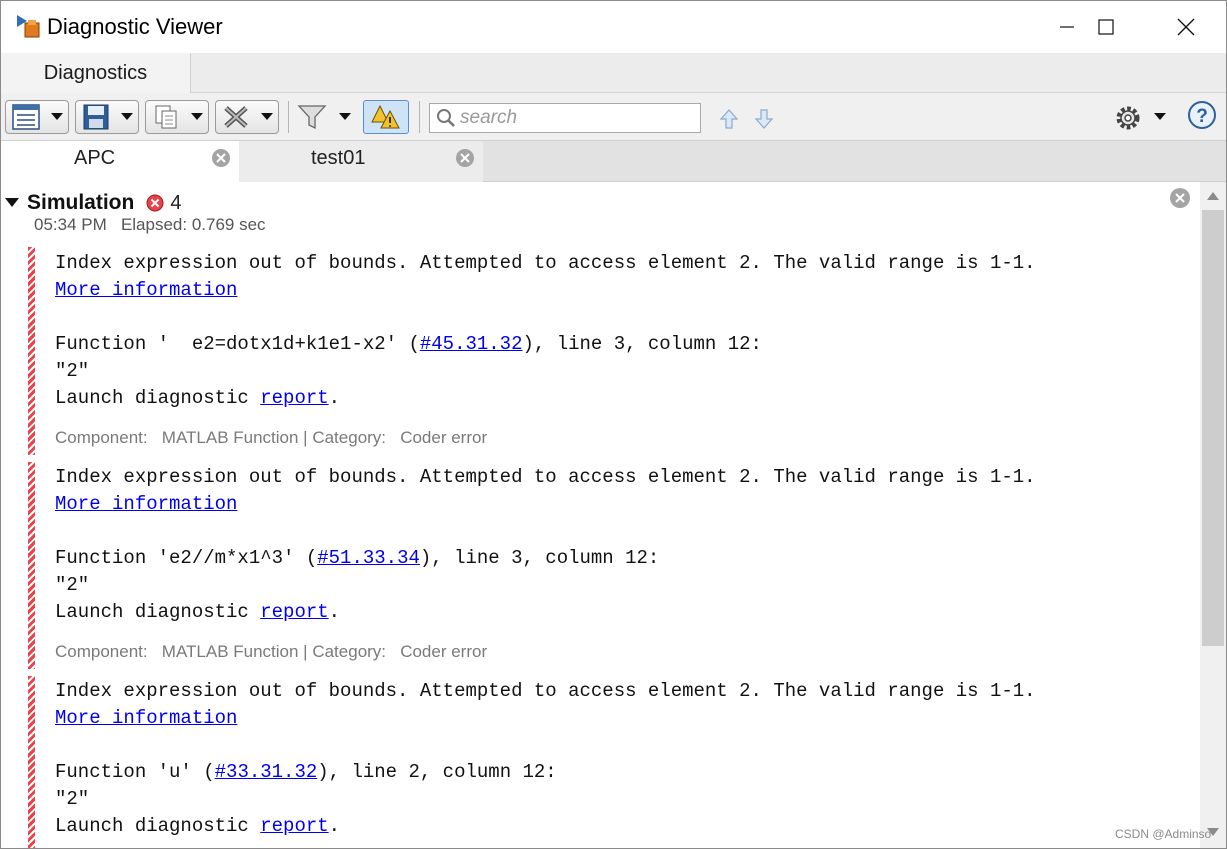  Describe the element at coordinates (12, 203) in the screenshot. I see `collapse-triangle-icon` at that location.